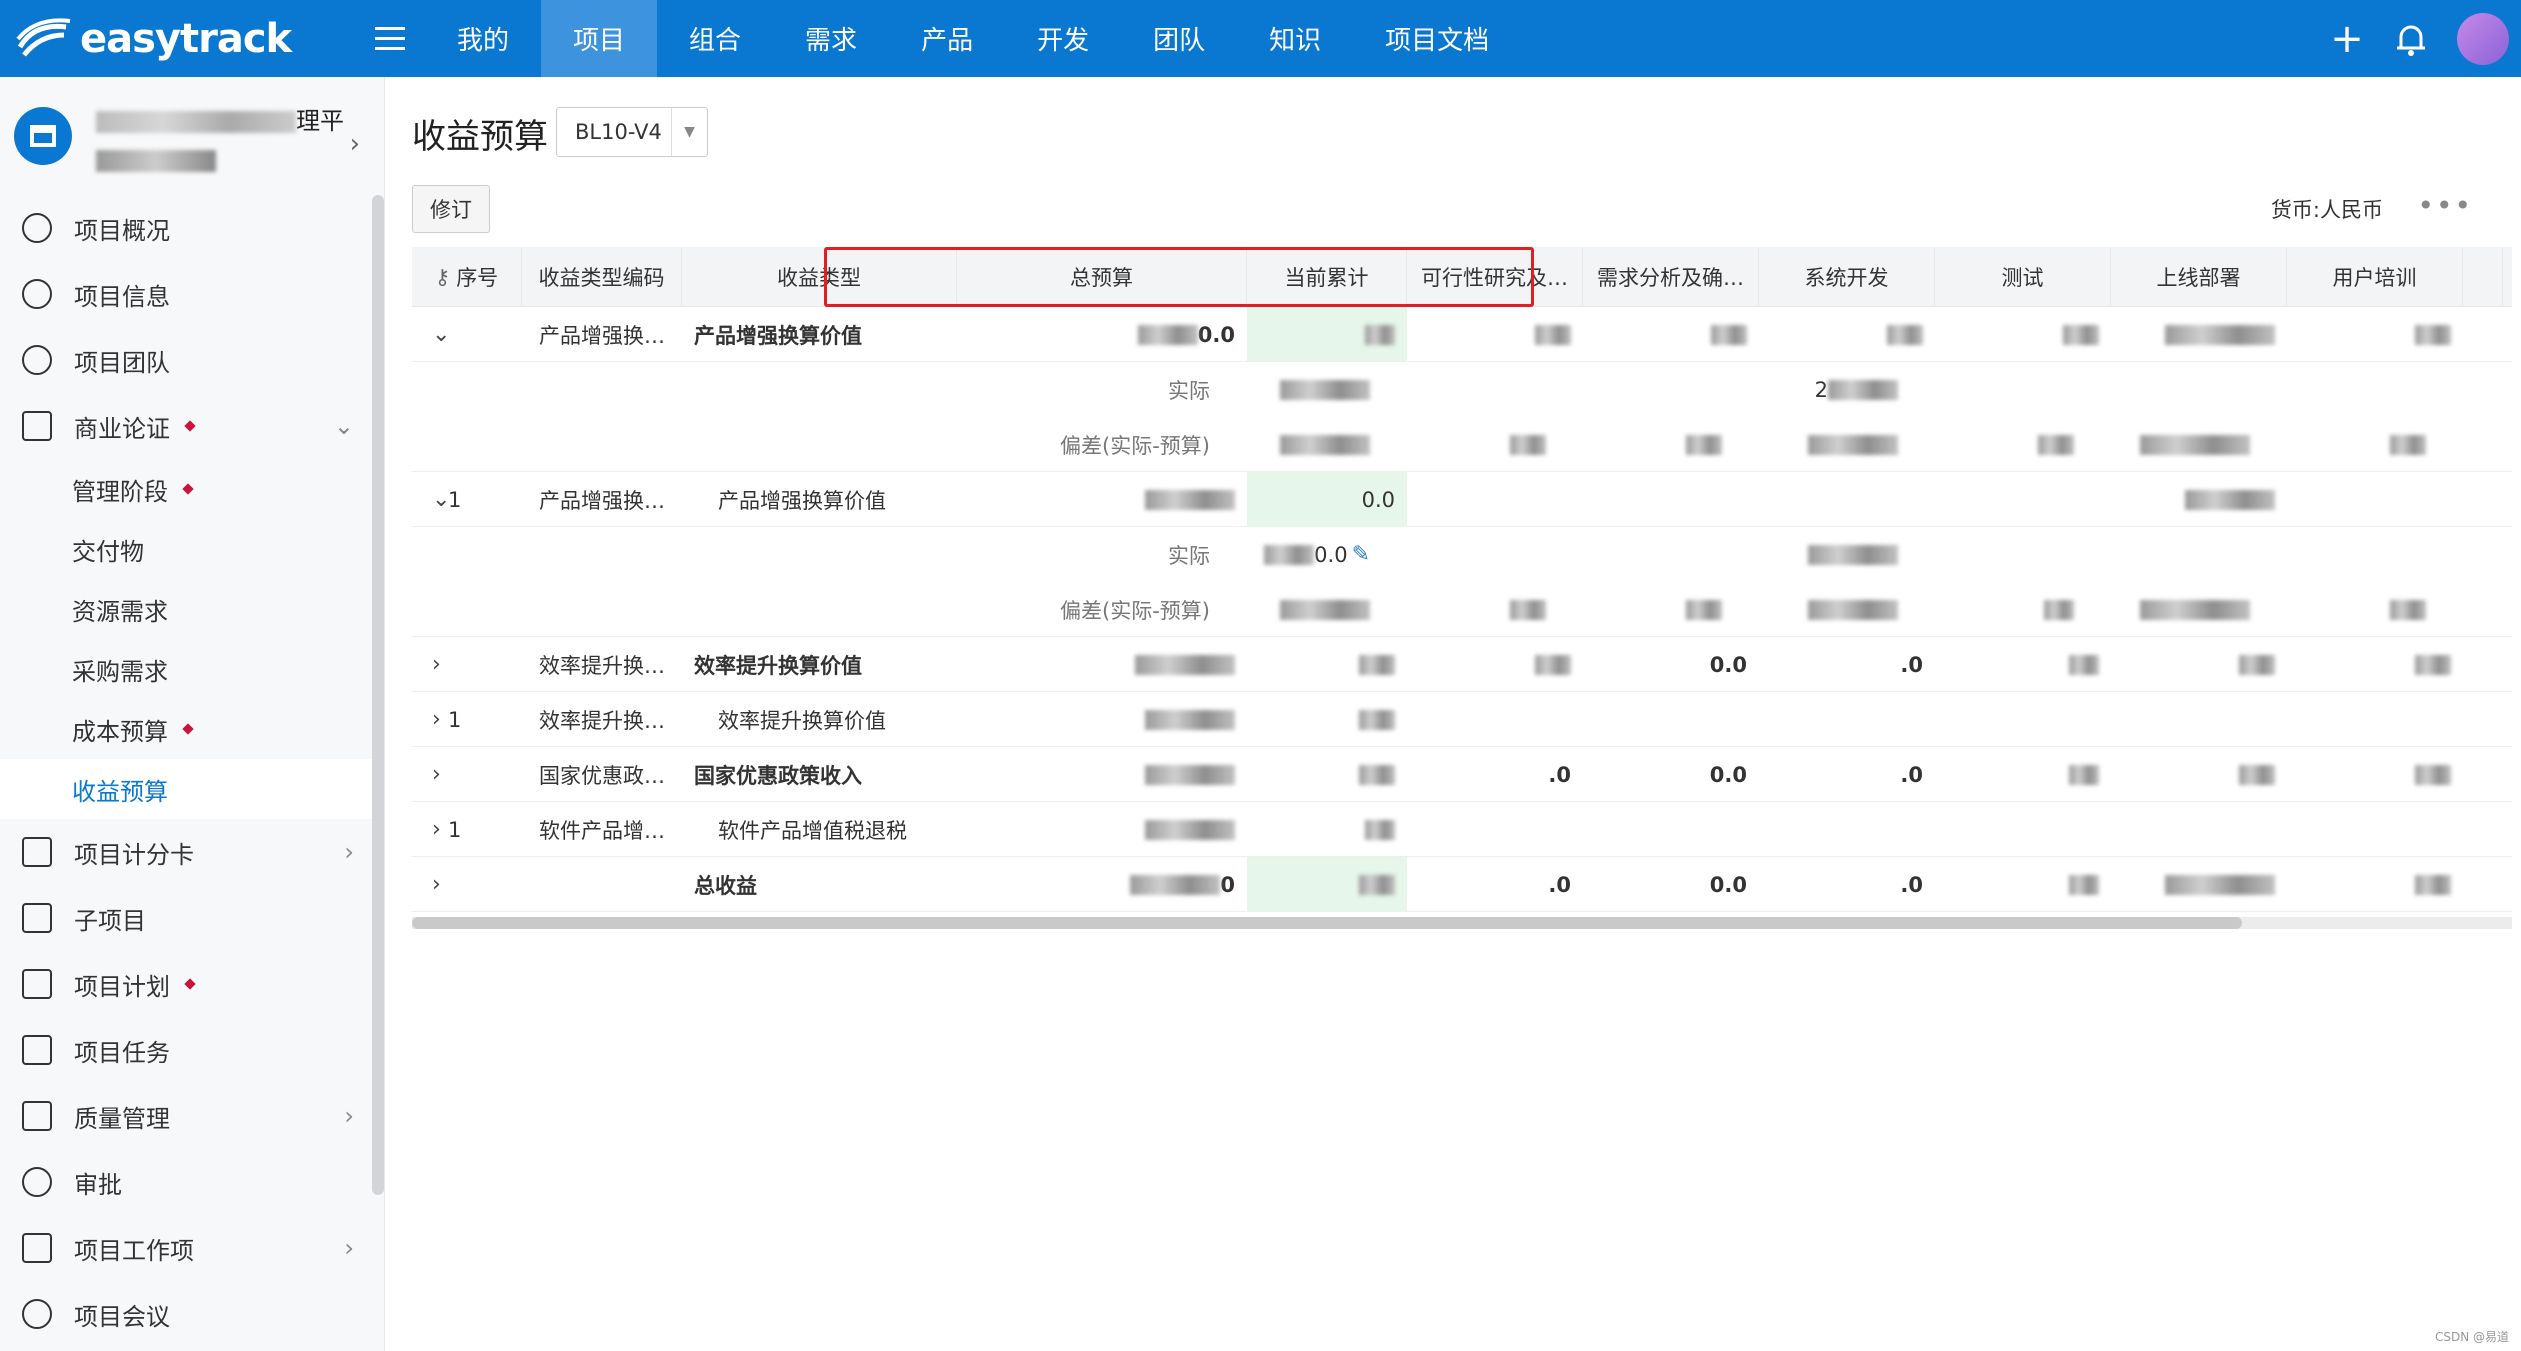 The width and height of the screenshot is (2521, 1351). What do you see at coordinates (602, 277) in the screenshot?
I see `column-header-code: 收益类型编码` at bounding box center [602, 277].